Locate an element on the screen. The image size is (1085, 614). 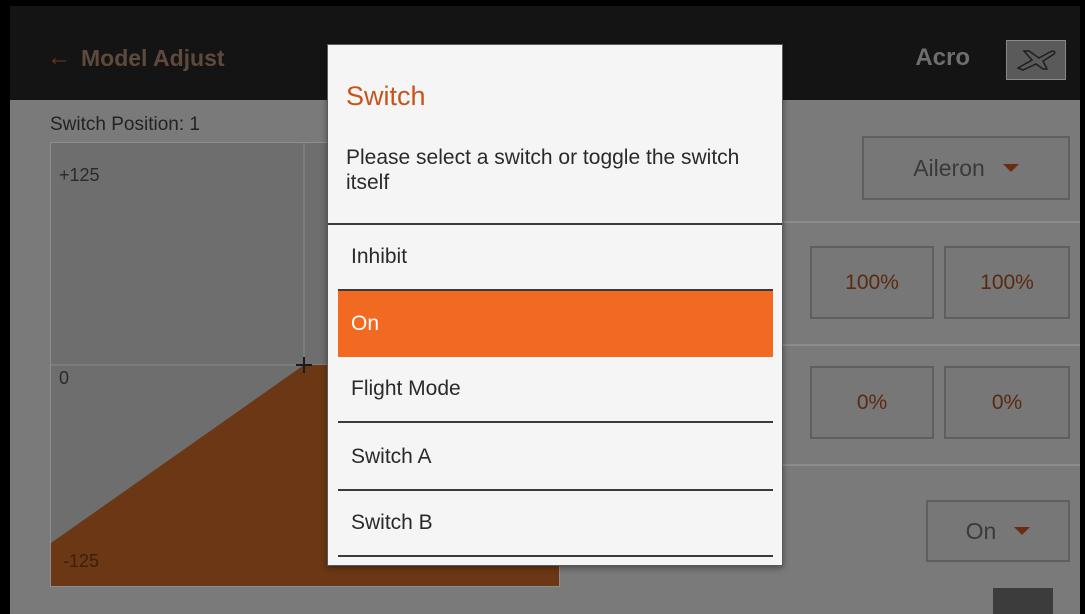
rate-right-value: 100% is located at coordinates (1007, 282).